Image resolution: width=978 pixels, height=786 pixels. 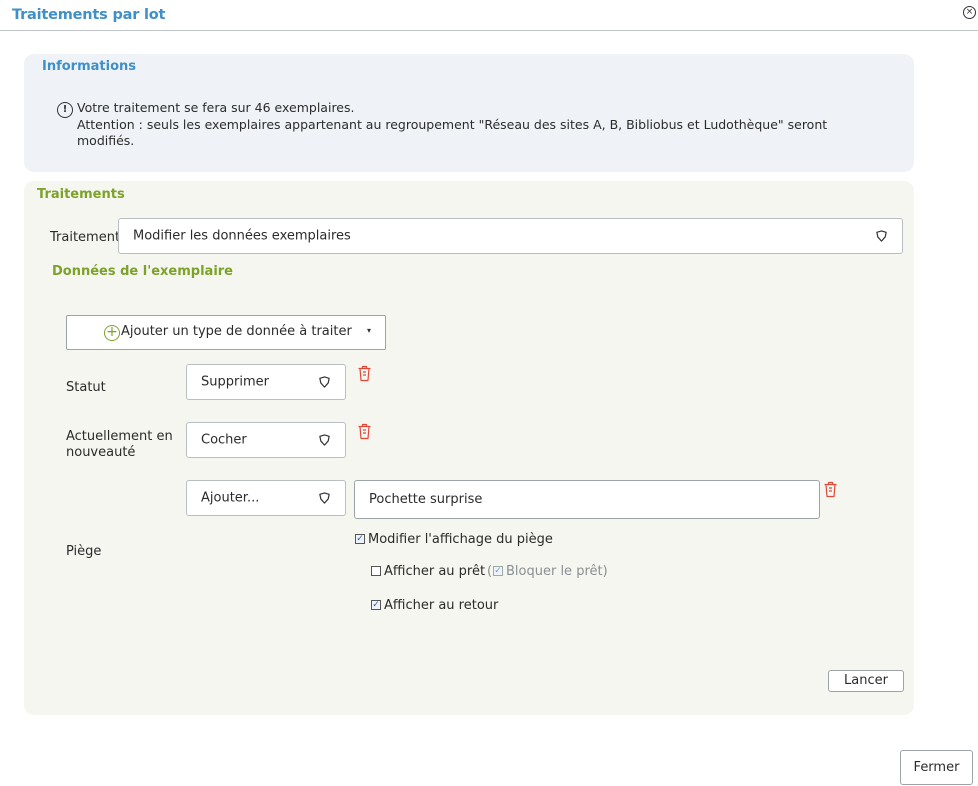 What do you see at coordinates (89, 66) in the screenshot?
I see `informations-heading: Informations` at bounding box center [89, 66].